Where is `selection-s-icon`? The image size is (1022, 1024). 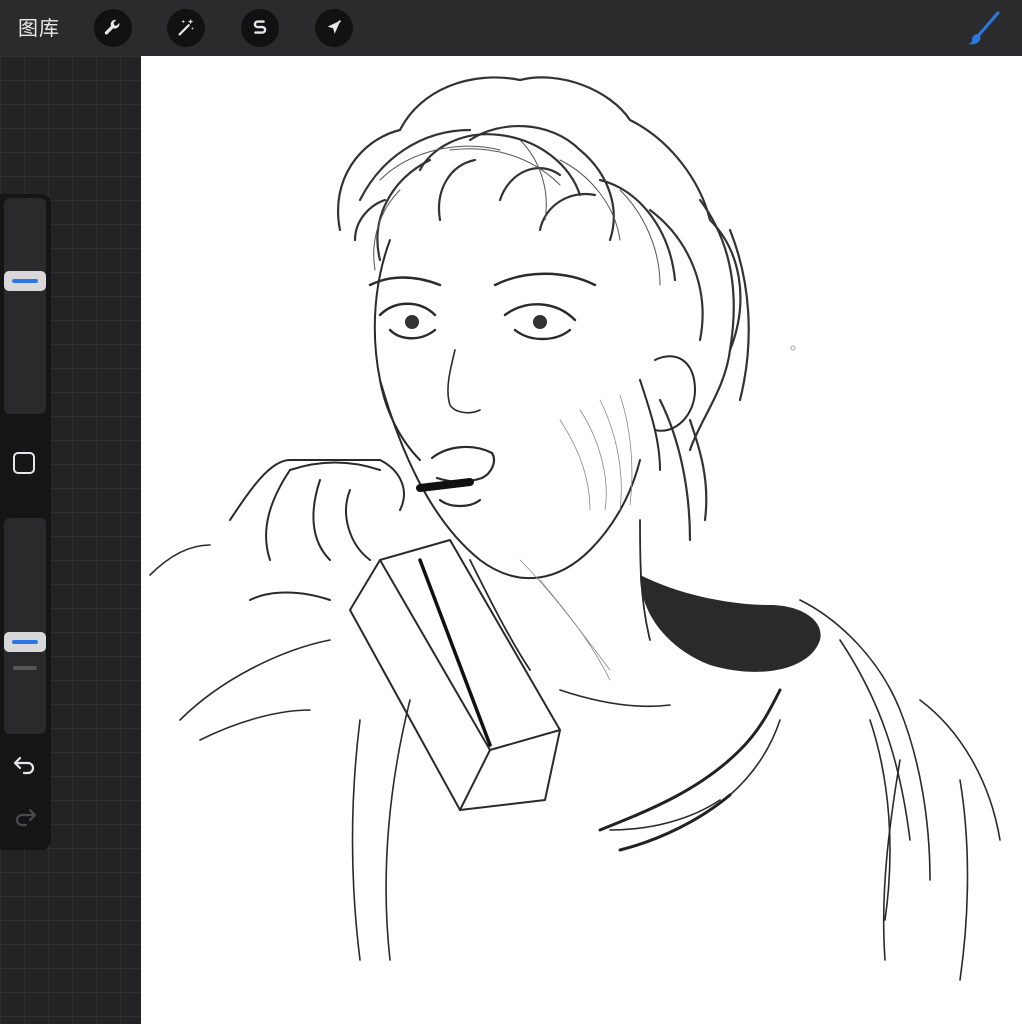
selection-s-icon is located at coordinates (260, 27).